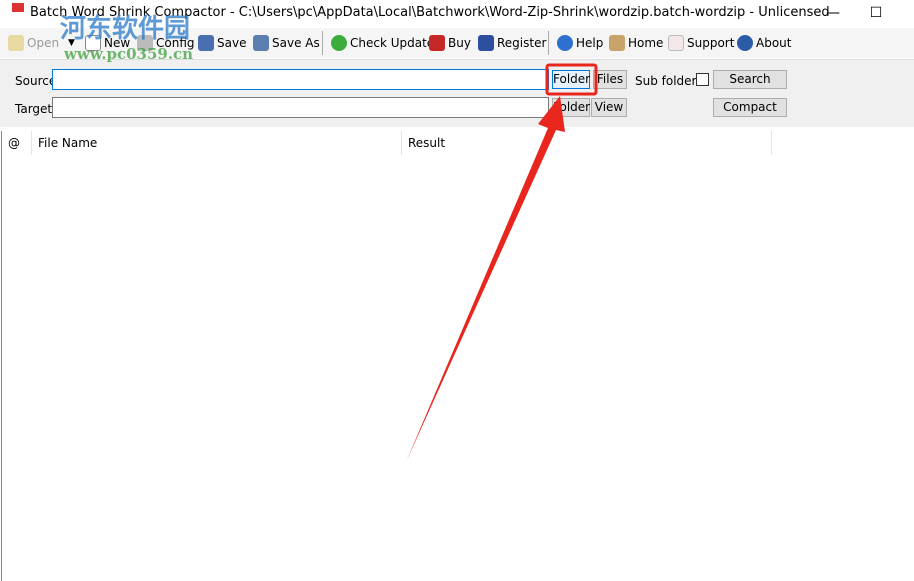 This screenshot has height=581, width=914. Describe the element at coordinates (485, 279) in the screenshot. I see `arrow-annotation` at that location.